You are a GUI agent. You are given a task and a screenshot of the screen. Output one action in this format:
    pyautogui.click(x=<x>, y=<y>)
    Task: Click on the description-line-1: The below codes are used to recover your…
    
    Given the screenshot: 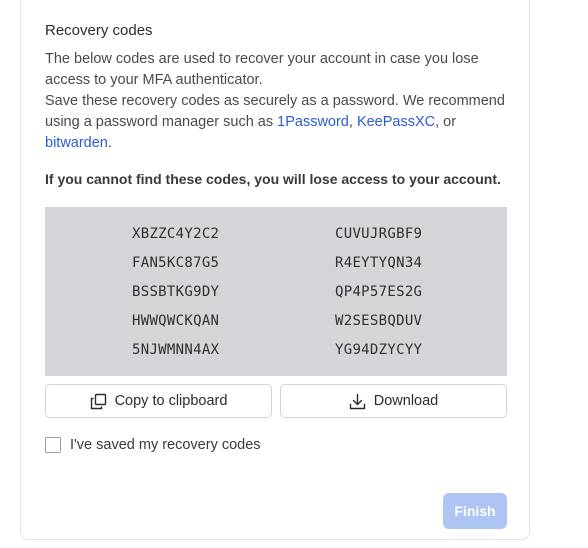 What is the action you would take?
    pyautogui.click(x=262, y=69)
    